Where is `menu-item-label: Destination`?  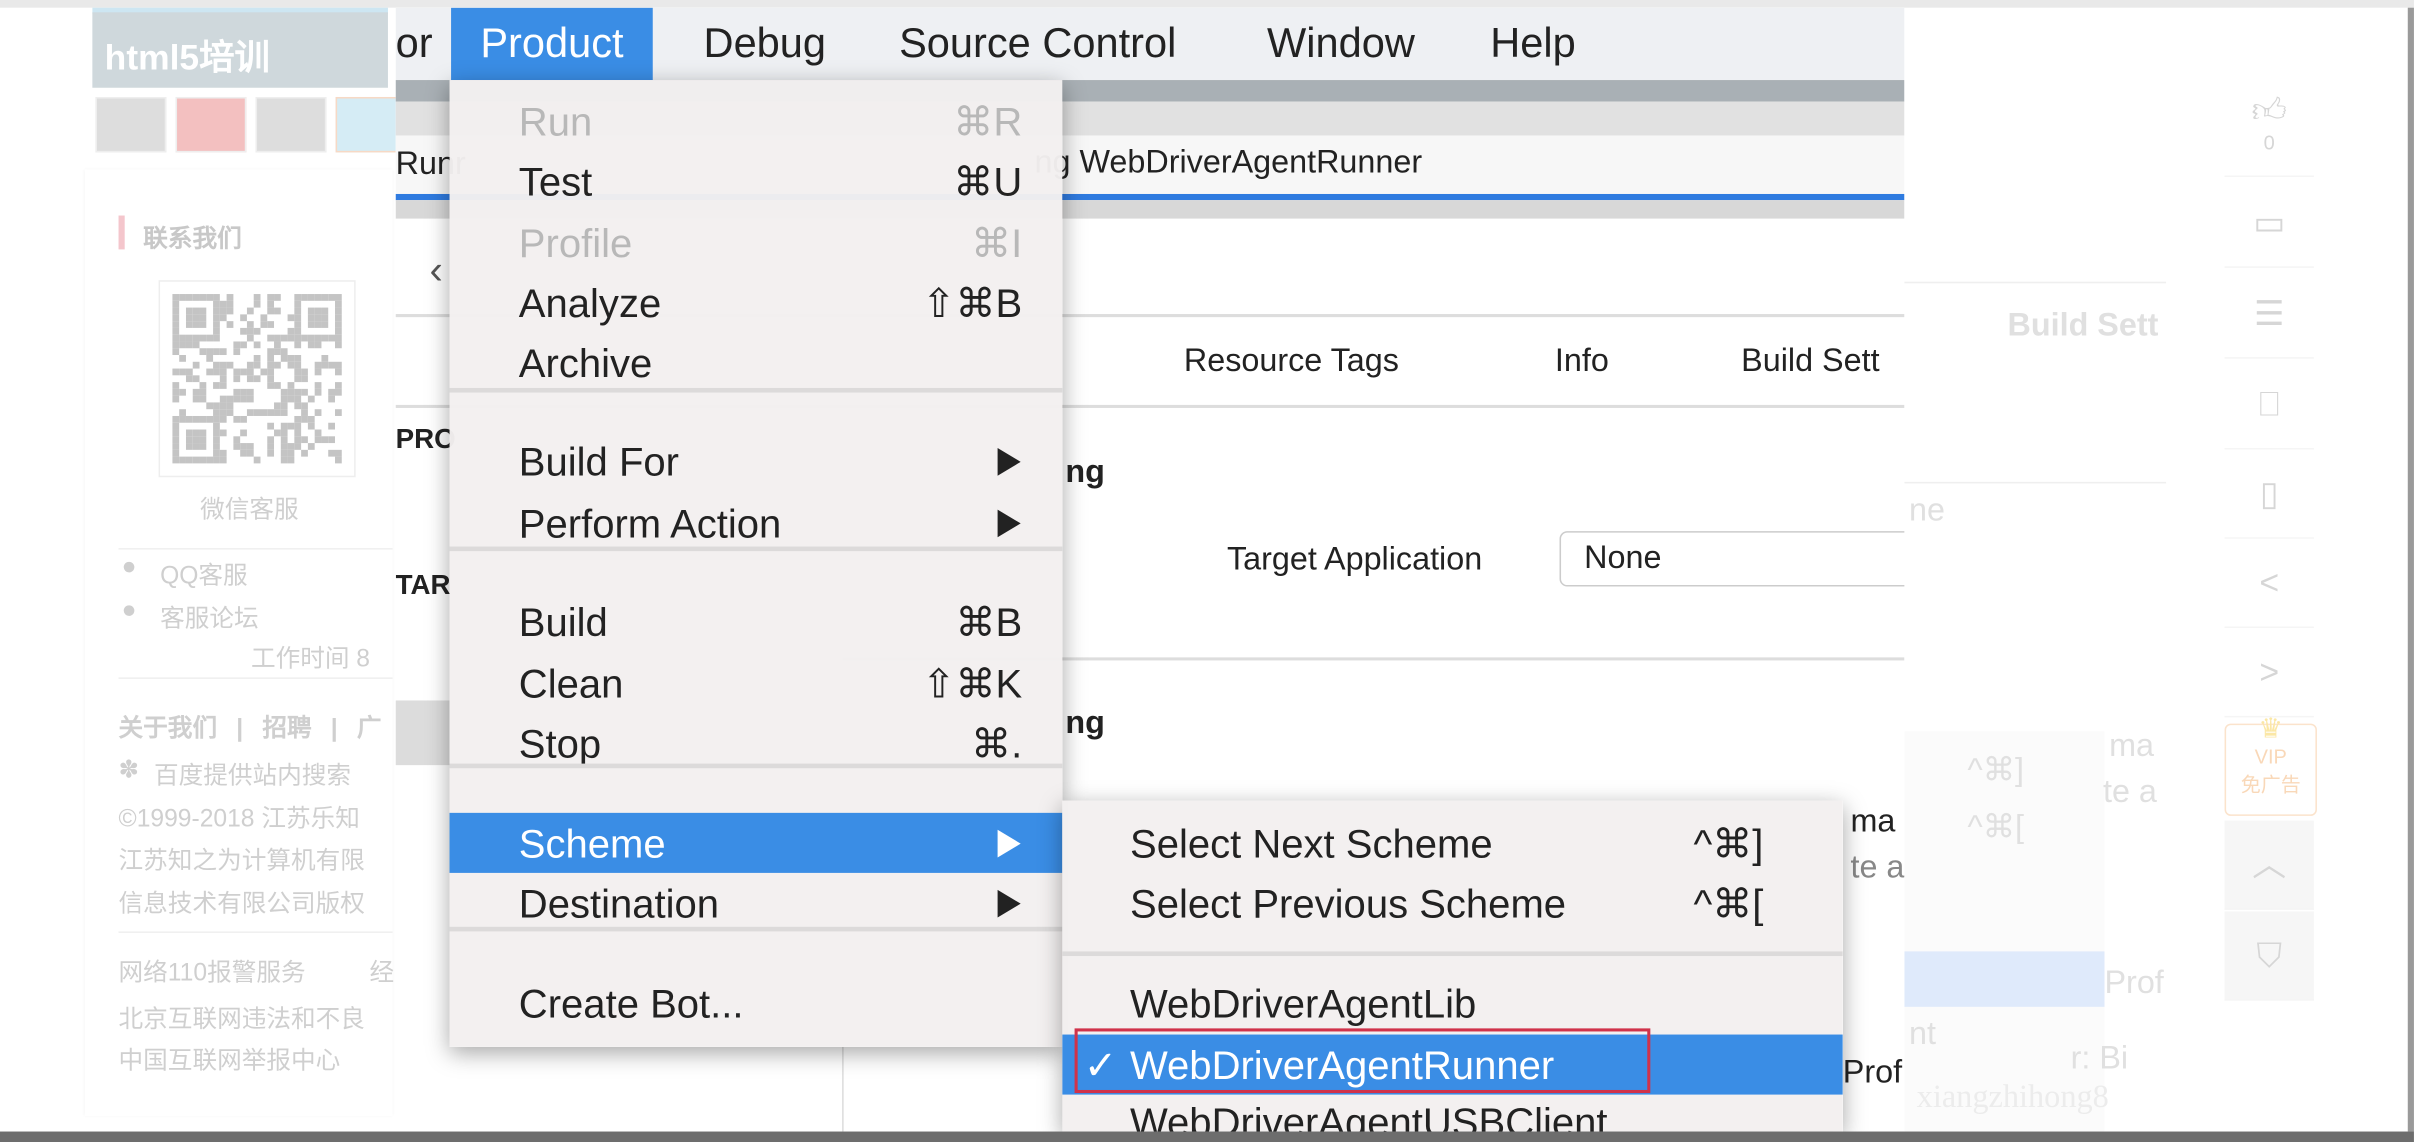 menu-item-label: Destination is located at coordinates (619, 903).